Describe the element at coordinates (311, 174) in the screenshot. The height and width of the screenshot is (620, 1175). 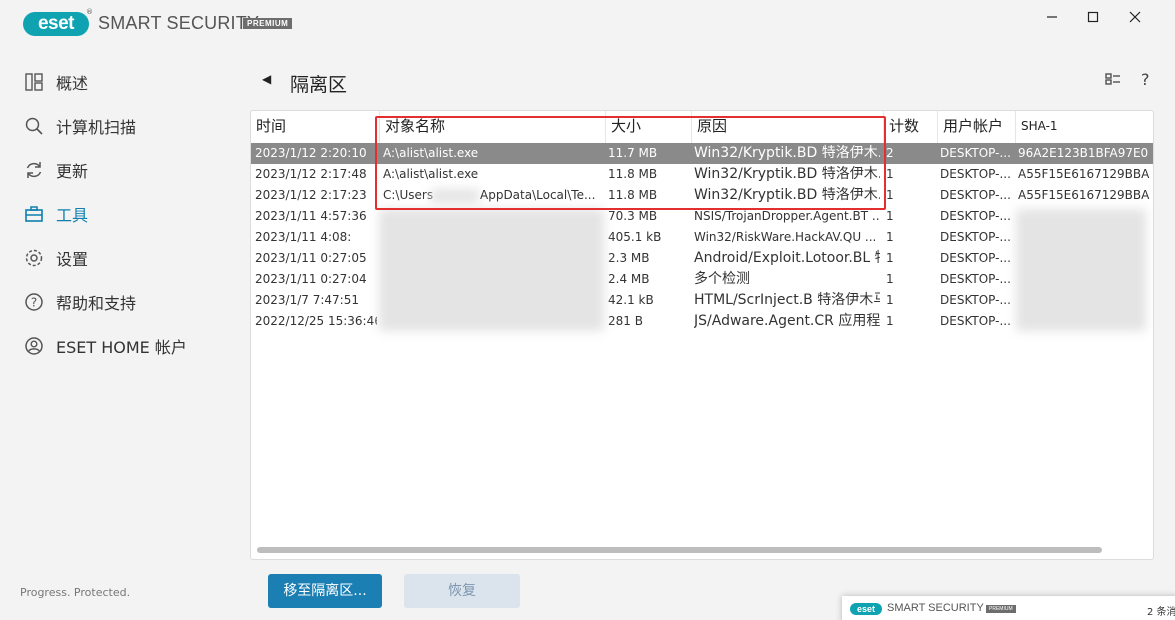
I see `cell-time: 2023/1/12 2:17:48` at that location.